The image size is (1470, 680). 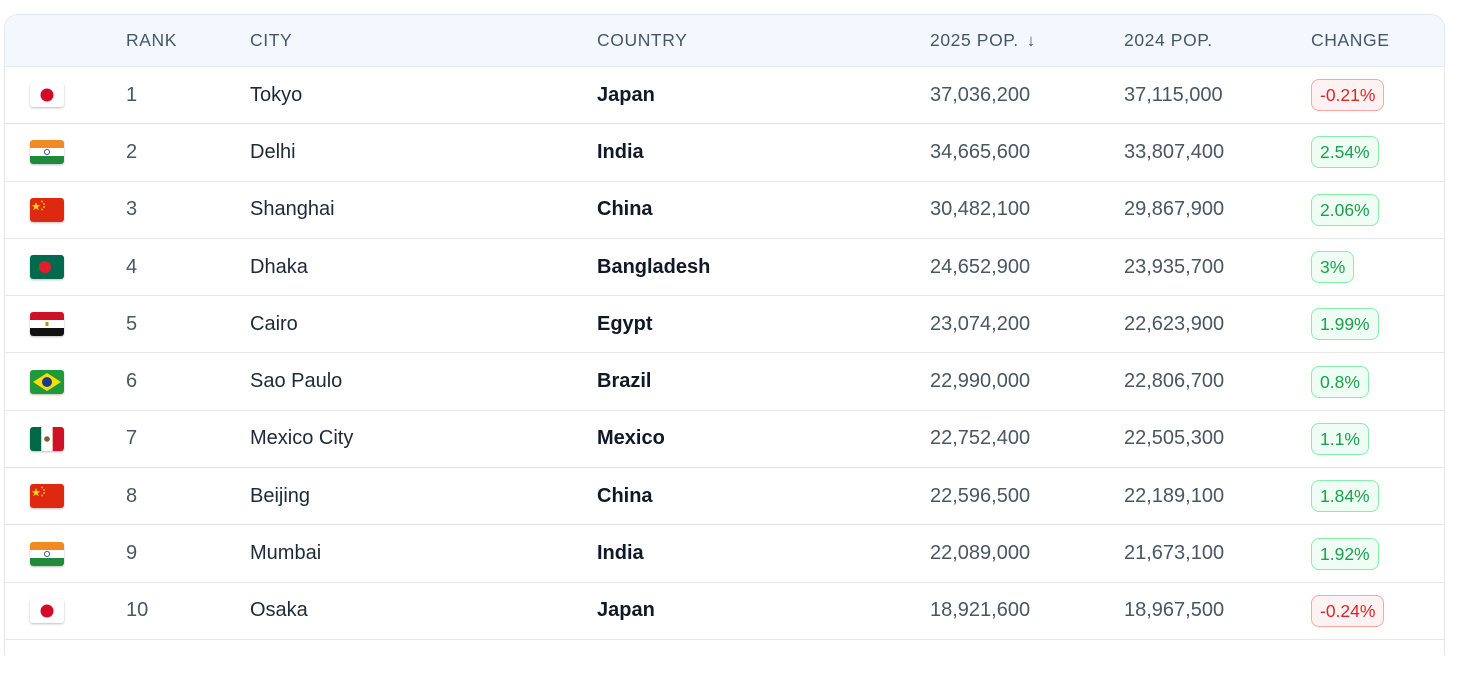 I want to click on pop-2025-cell: 22,990,000, so click(x=980, y=381).